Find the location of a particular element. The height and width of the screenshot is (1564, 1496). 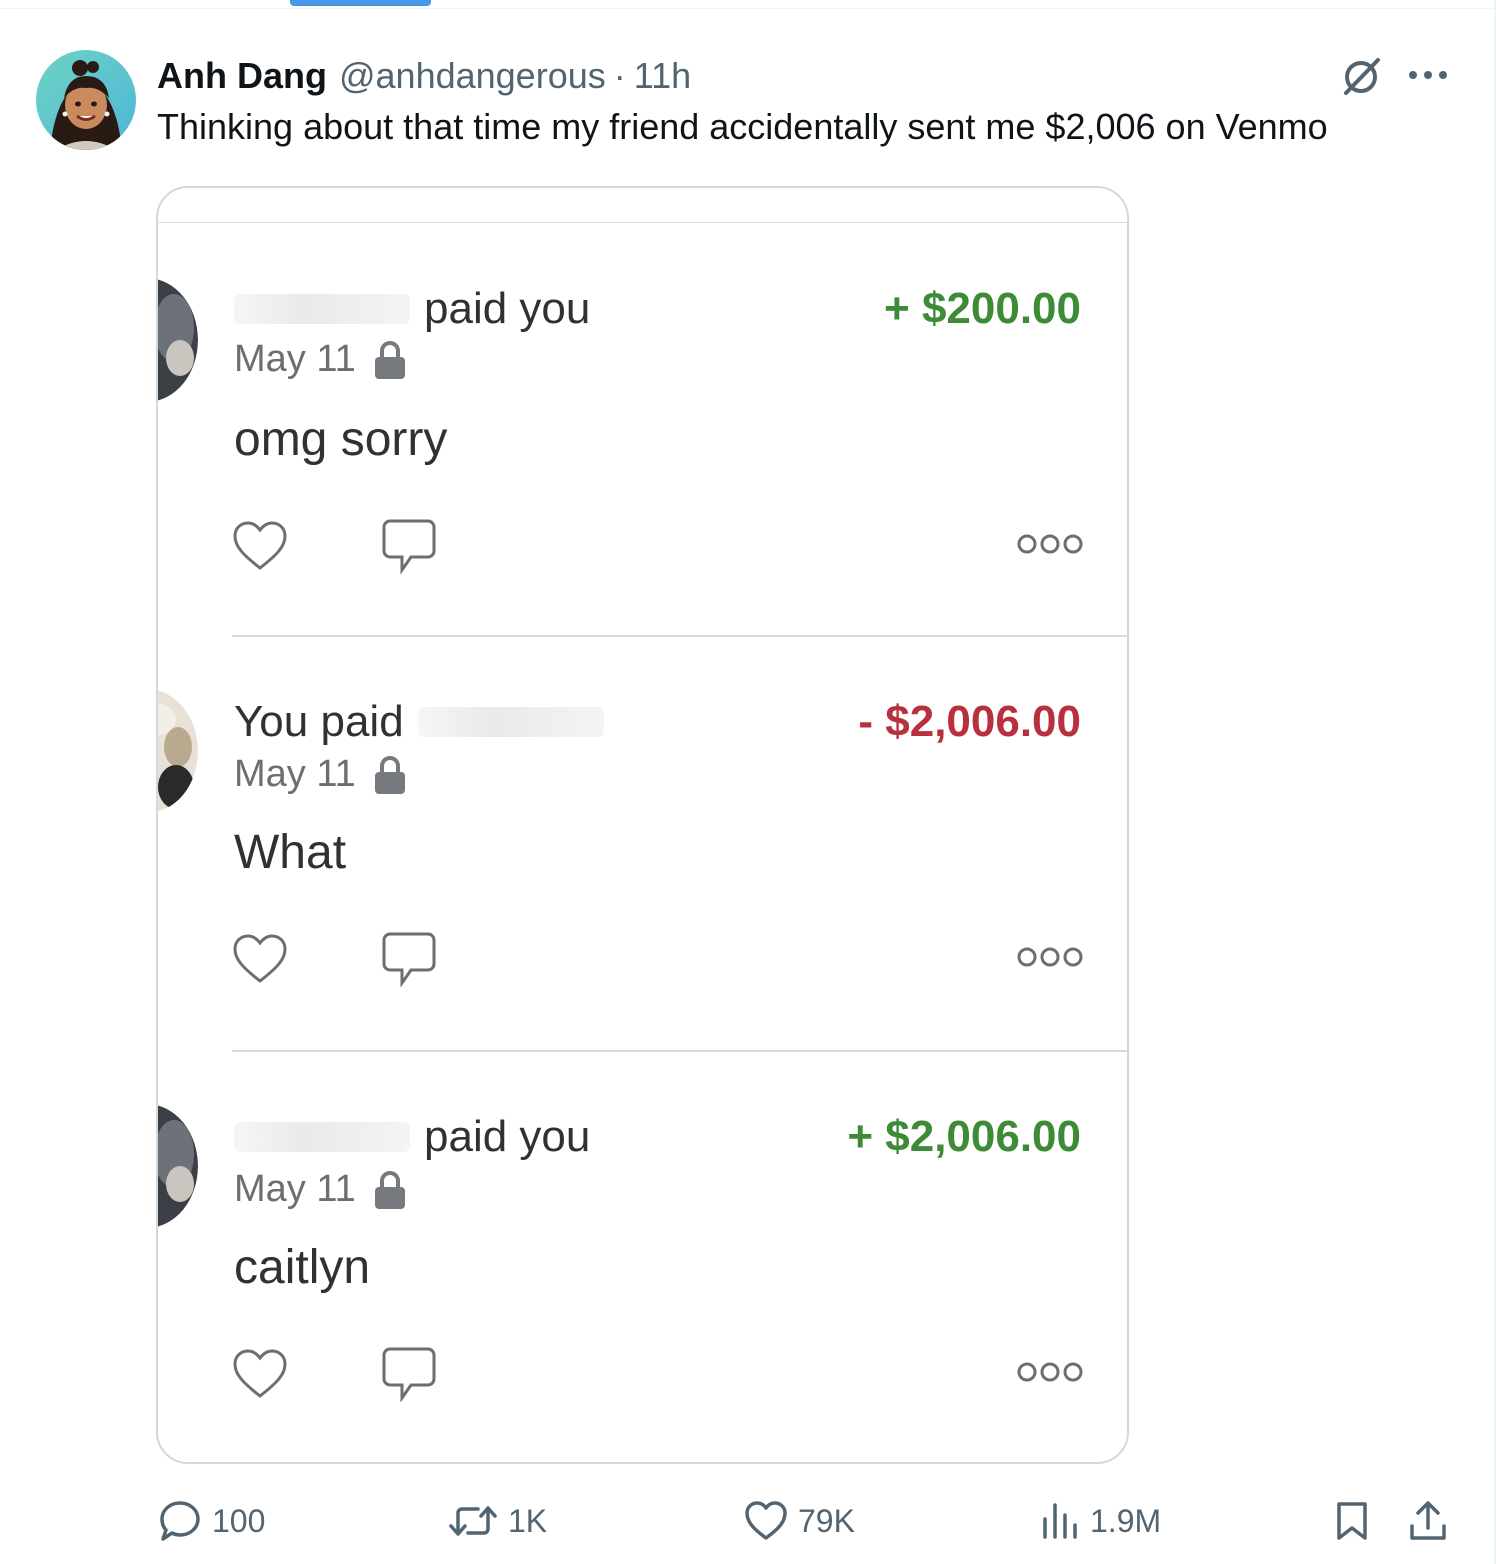

transaction-title: You paid is located at coordinates (419, 722).